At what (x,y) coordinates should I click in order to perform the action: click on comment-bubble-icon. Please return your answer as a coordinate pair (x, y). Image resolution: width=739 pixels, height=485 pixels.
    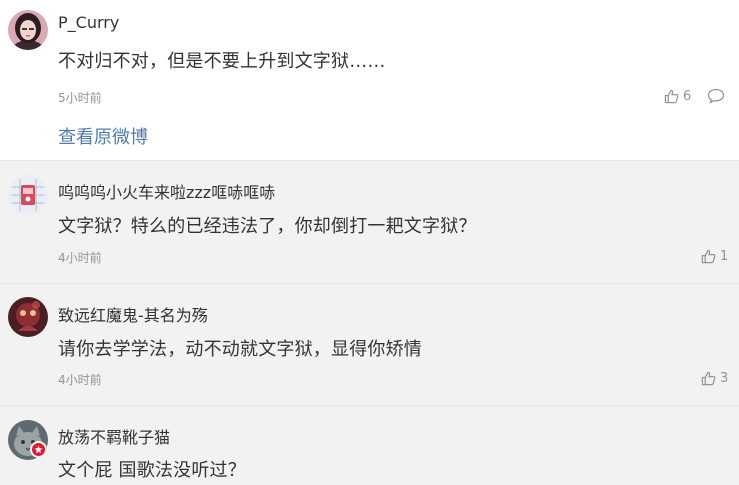
    Looking at the image, I should click on (716, 98).